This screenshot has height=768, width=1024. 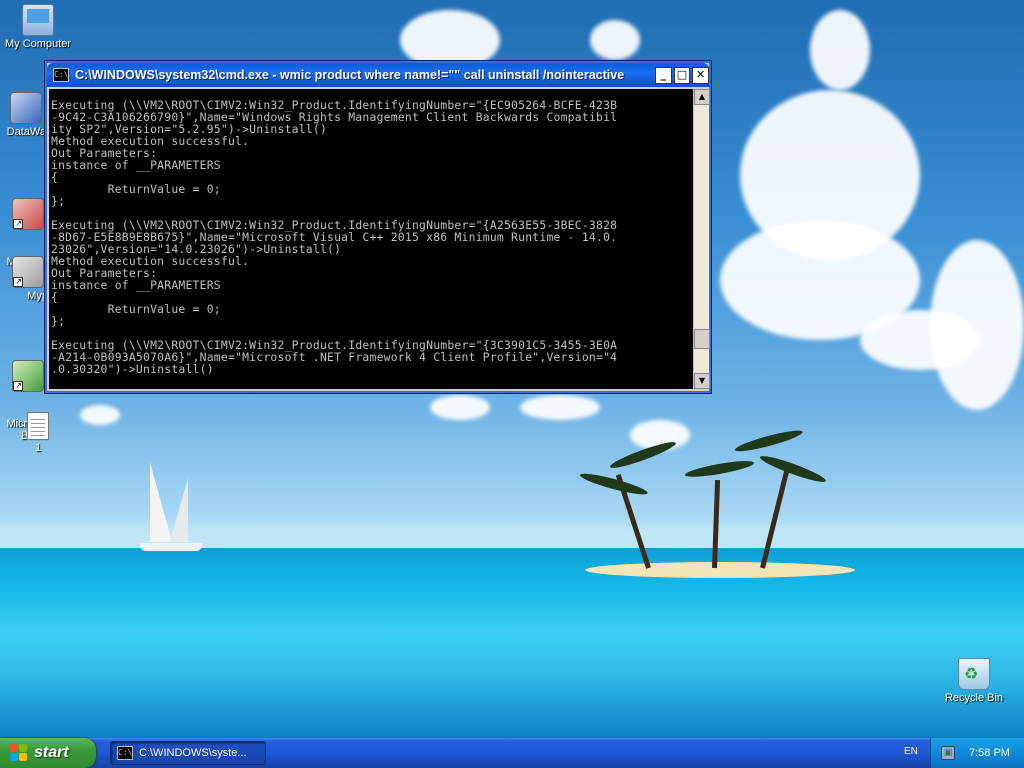 I want to click on start-button: start, so click(x=48, y=753).